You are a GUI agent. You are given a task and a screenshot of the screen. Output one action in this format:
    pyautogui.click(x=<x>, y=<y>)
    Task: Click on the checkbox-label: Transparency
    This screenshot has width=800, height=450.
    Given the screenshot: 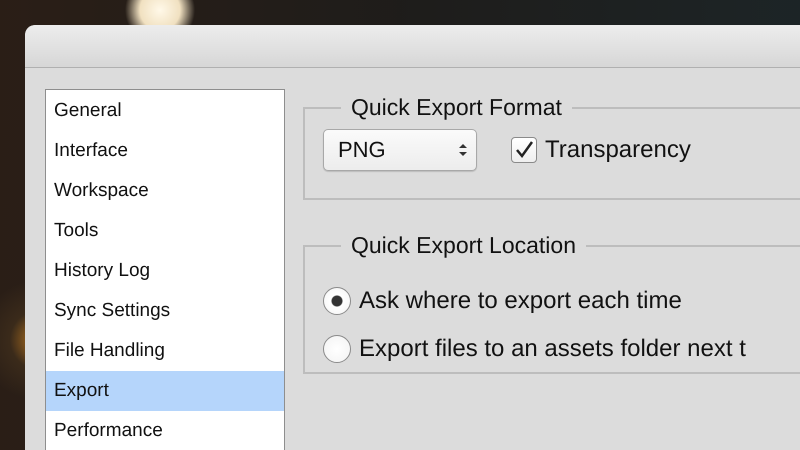 What is the action you would take?
    pyautogui.click(x=618, y=150)
    